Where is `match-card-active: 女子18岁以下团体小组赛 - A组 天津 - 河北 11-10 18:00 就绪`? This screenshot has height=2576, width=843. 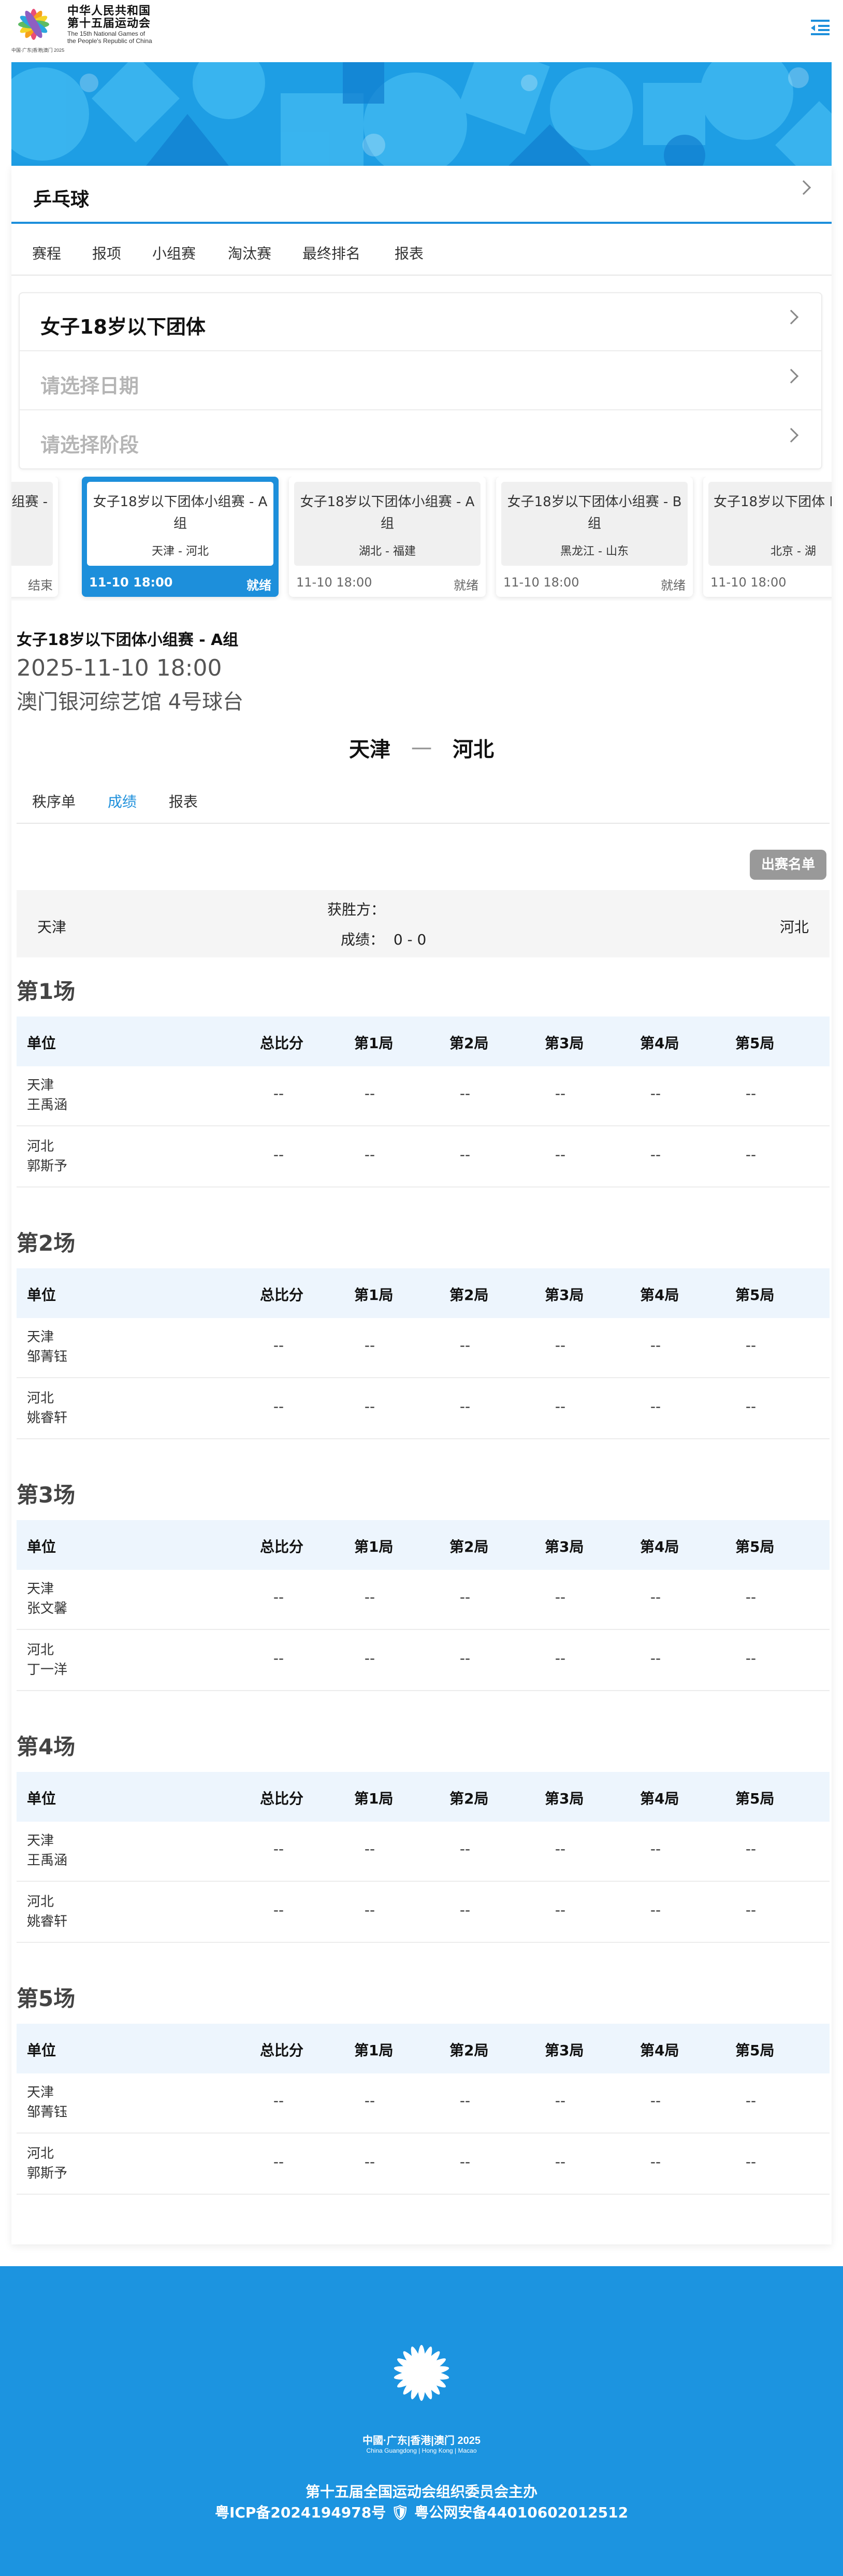
match-card-active: 女子18岁以下团体小组赛 - A组 天津 - 河北 11-10 18:00 就绪 is located at coordinates (180, 537).